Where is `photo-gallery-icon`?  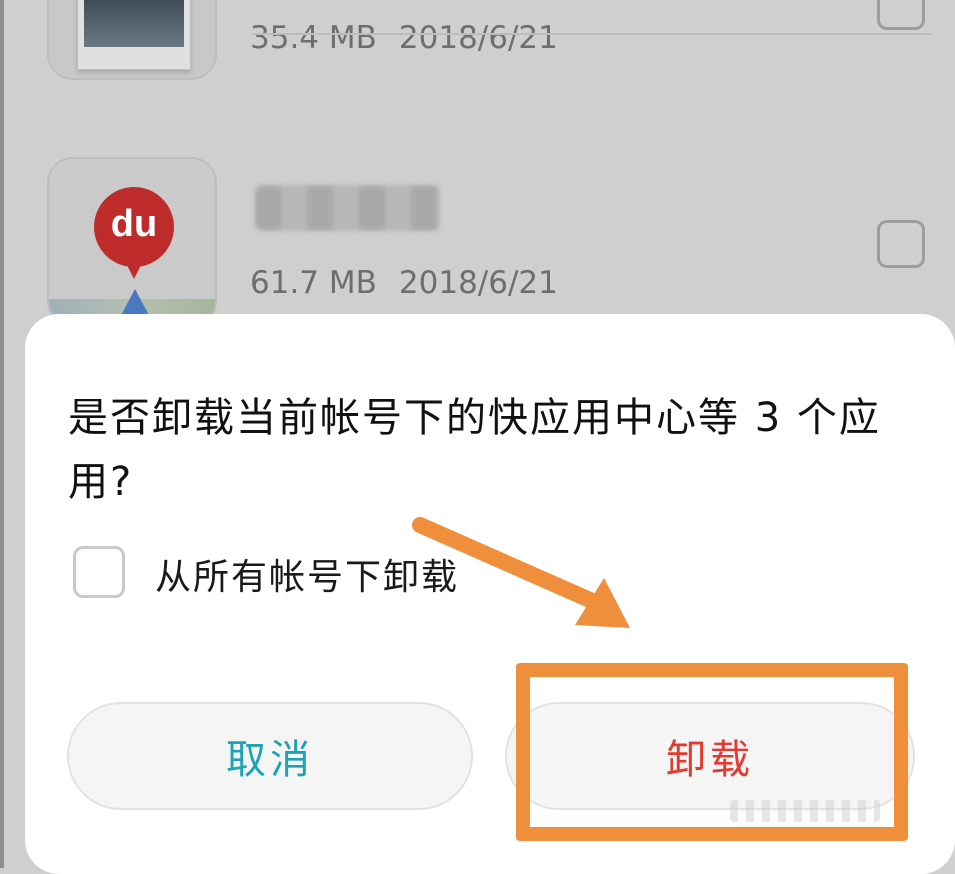 photo-gallery-icon is located at coordinates (132, 40).